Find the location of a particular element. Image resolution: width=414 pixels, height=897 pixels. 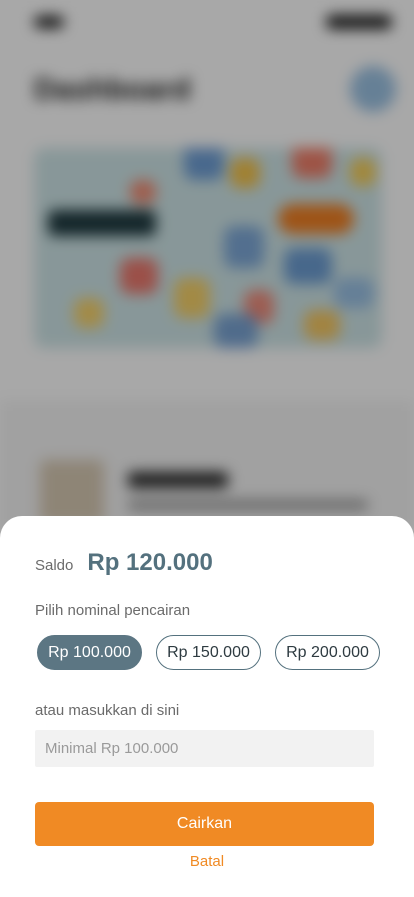

amount-options: Rp 100.000 Rp 150.000 Rp 200.000 is located at coordinates (209, 653).